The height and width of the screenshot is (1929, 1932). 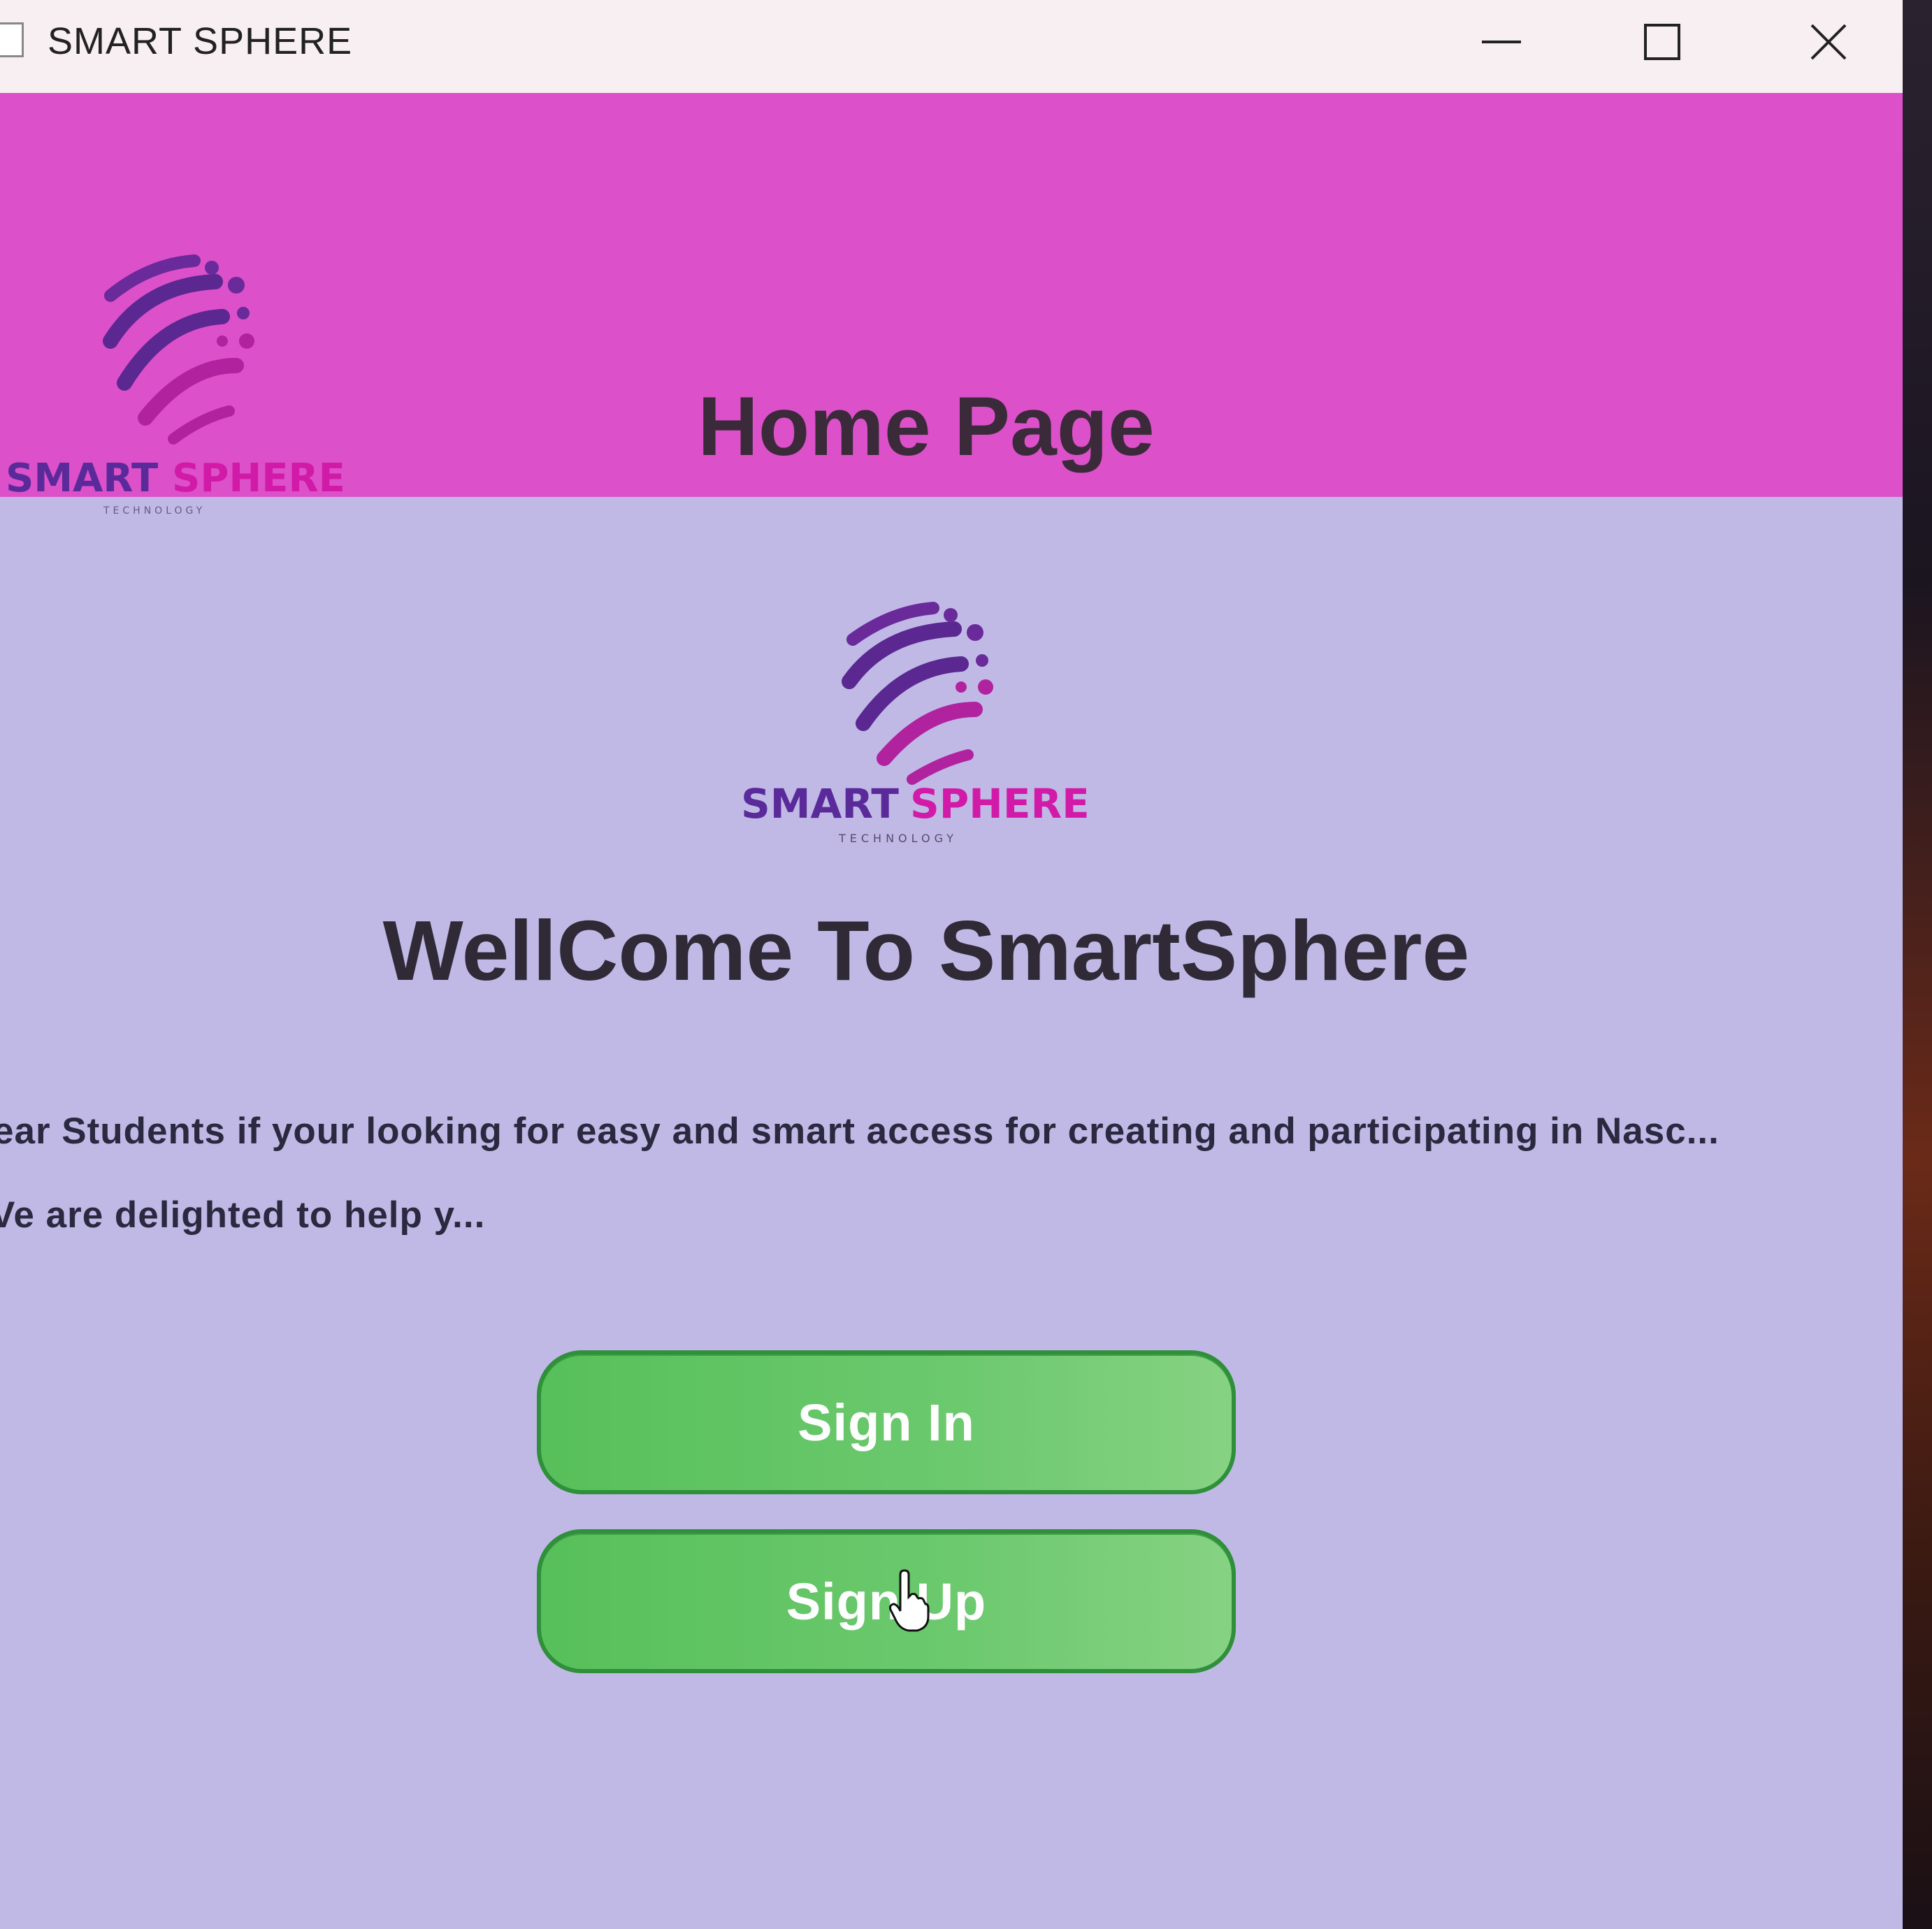 I want to click on sign-up-label: Sign Up, so click(x=886, y=1602).